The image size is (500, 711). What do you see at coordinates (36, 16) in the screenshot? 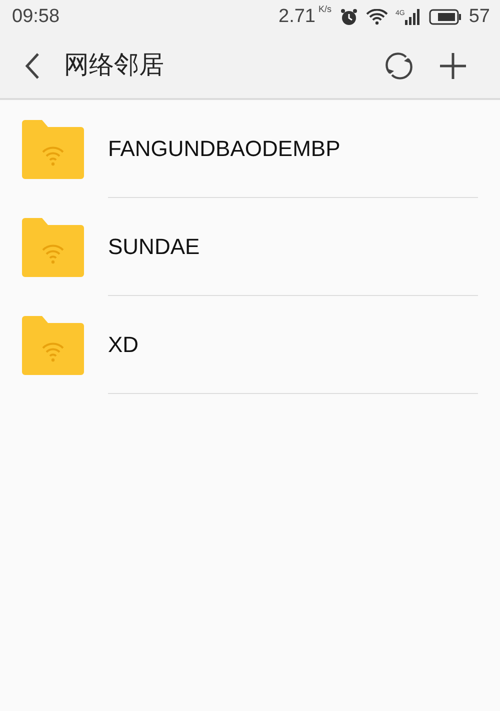
I see `clock: 09:58` at bounding box center [36, 16].